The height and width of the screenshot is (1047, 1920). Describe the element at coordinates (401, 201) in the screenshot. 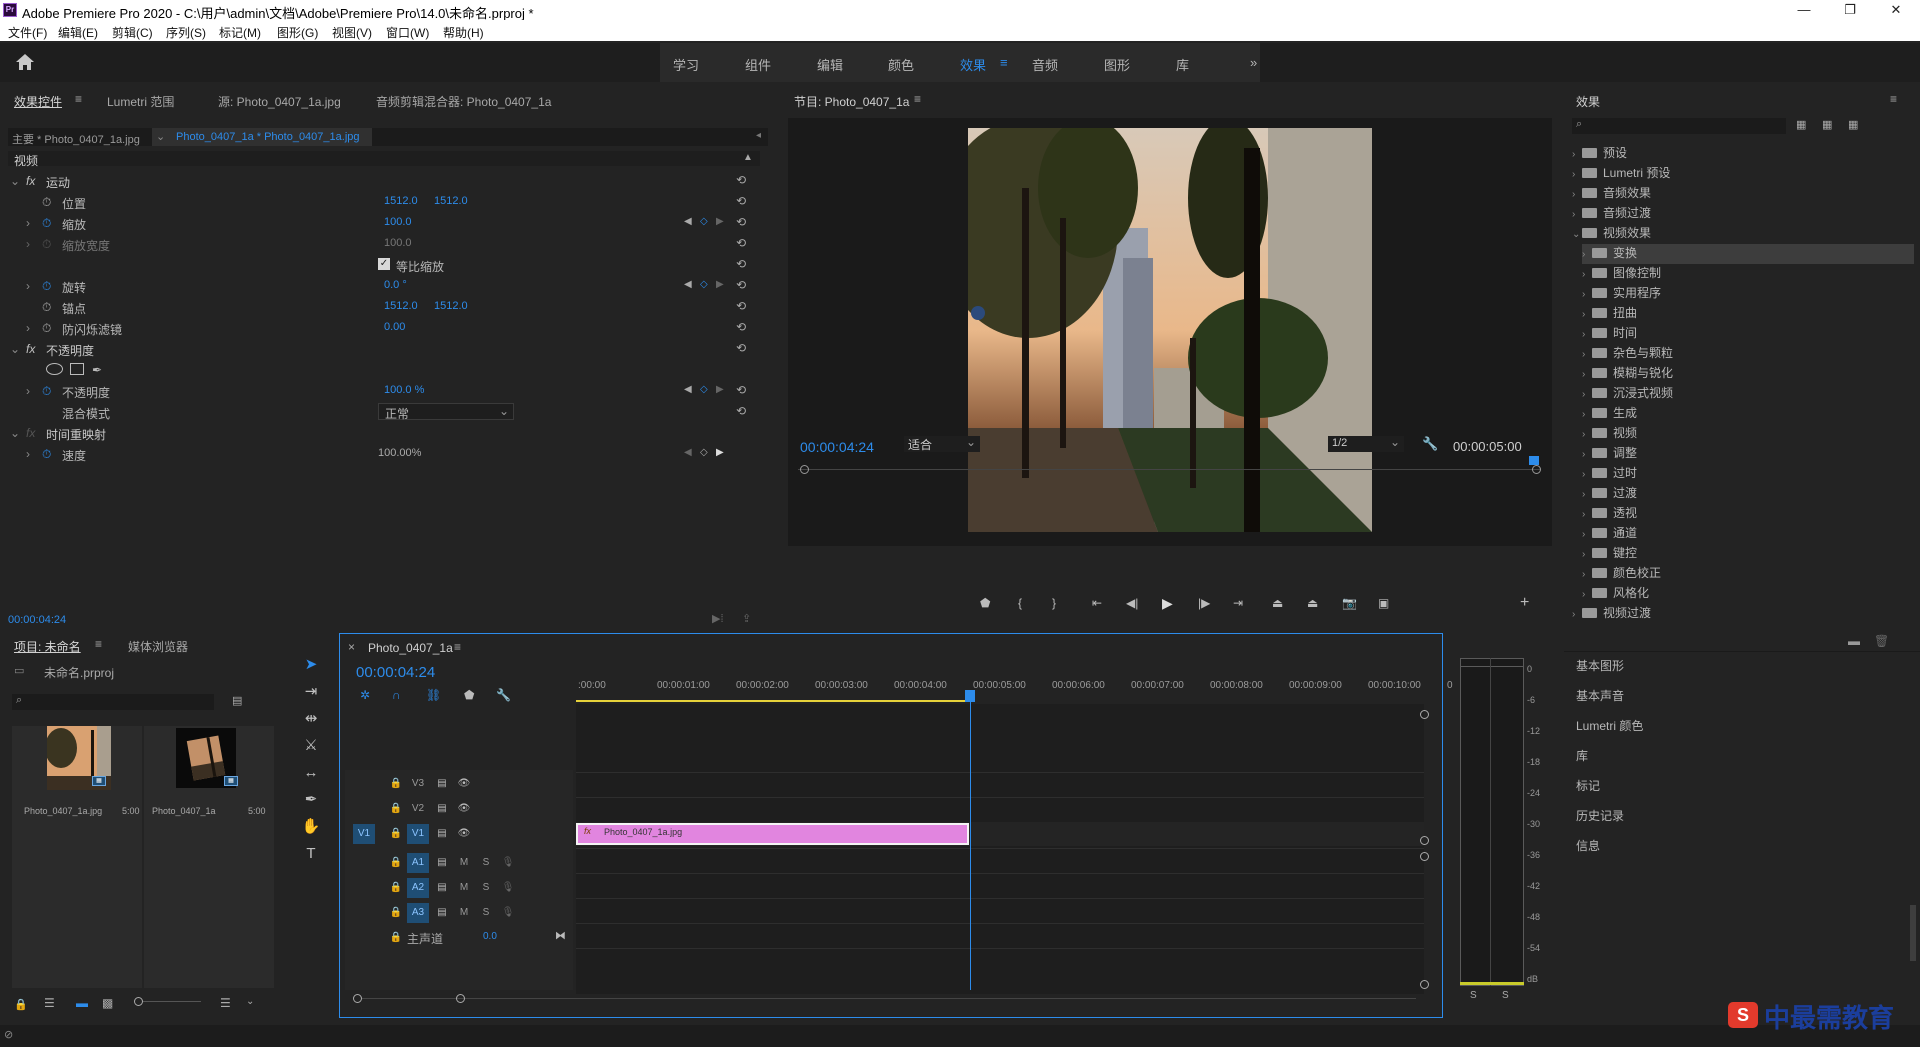

I see `position-x-value: 1512.0` at that location.